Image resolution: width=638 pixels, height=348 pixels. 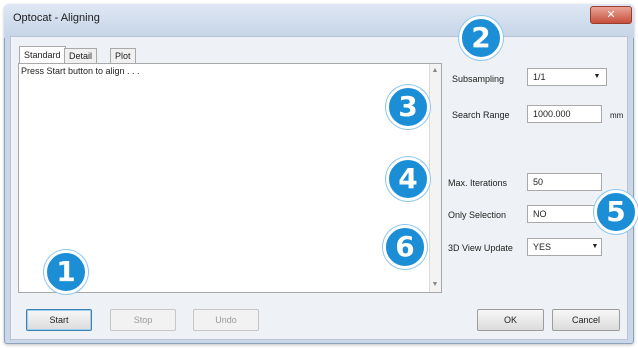 I want to click on only-selection-label: Only Selection, so click(x=477, y=215).